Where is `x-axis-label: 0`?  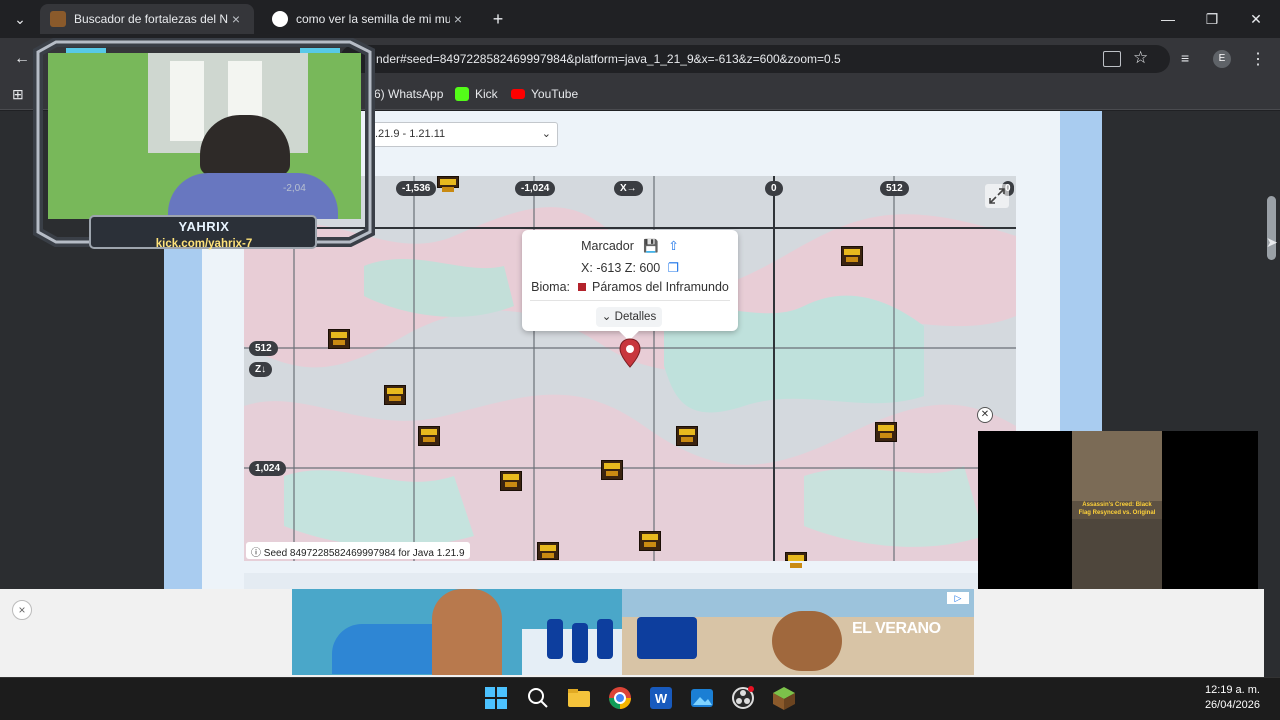 x-axis-label: 0 is located at coordinates (774, 188).